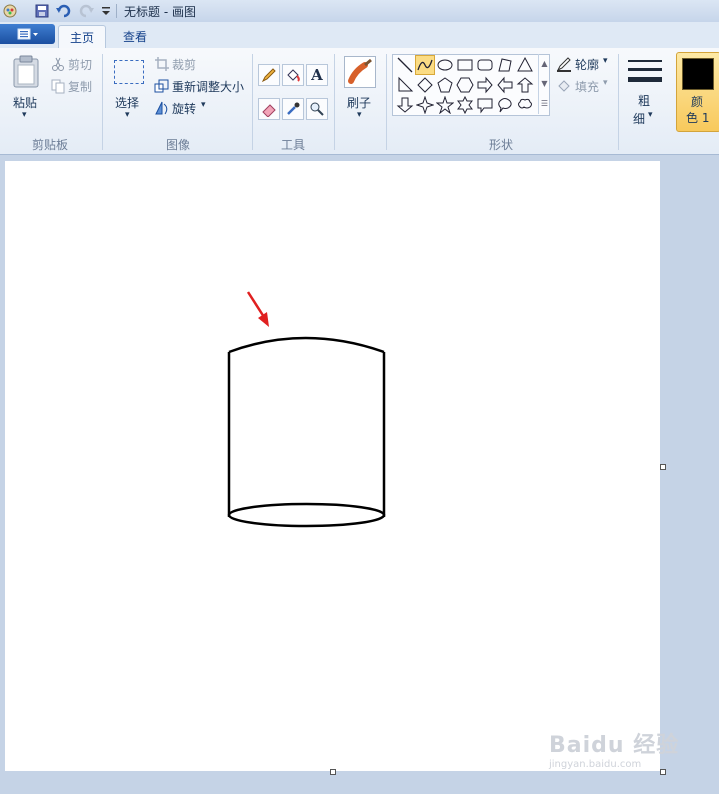 The height and width of the screenshot is (794, 719). I want to click on brush-label: 刷子, so click(359, 103).